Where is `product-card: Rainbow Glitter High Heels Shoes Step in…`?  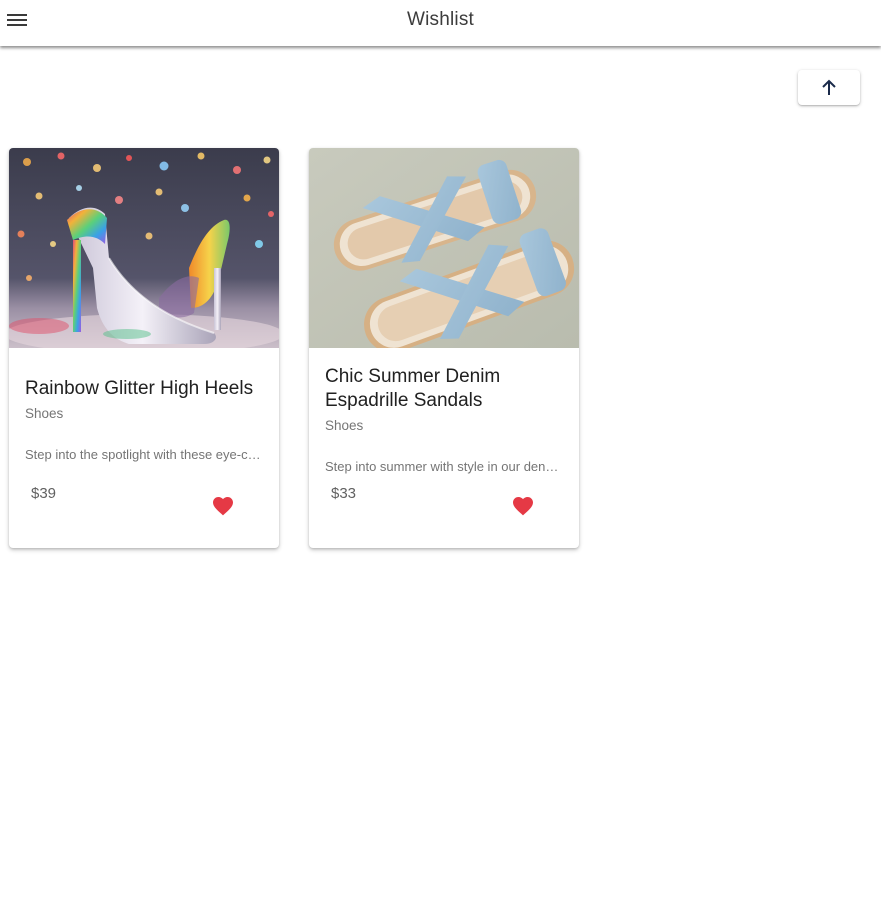
product-card: Rainbow Glitter High Heels Shoes Step in… is located at coordinates (144, 348).